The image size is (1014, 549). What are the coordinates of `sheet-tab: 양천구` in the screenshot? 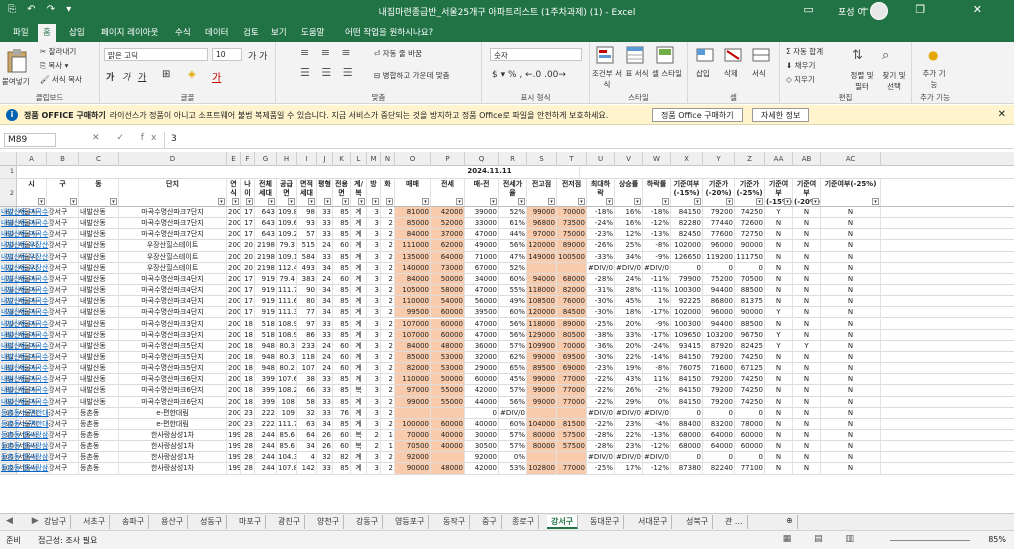 It's located at (329, 522).